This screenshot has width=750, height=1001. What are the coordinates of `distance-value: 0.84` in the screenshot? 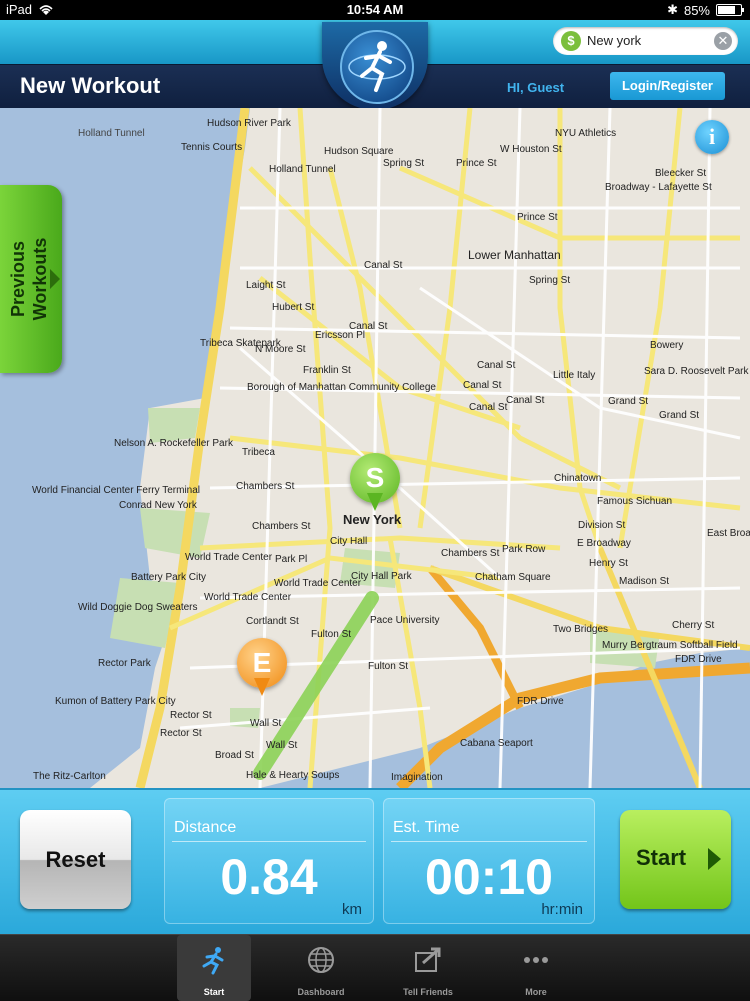 It's located at (269, 877).